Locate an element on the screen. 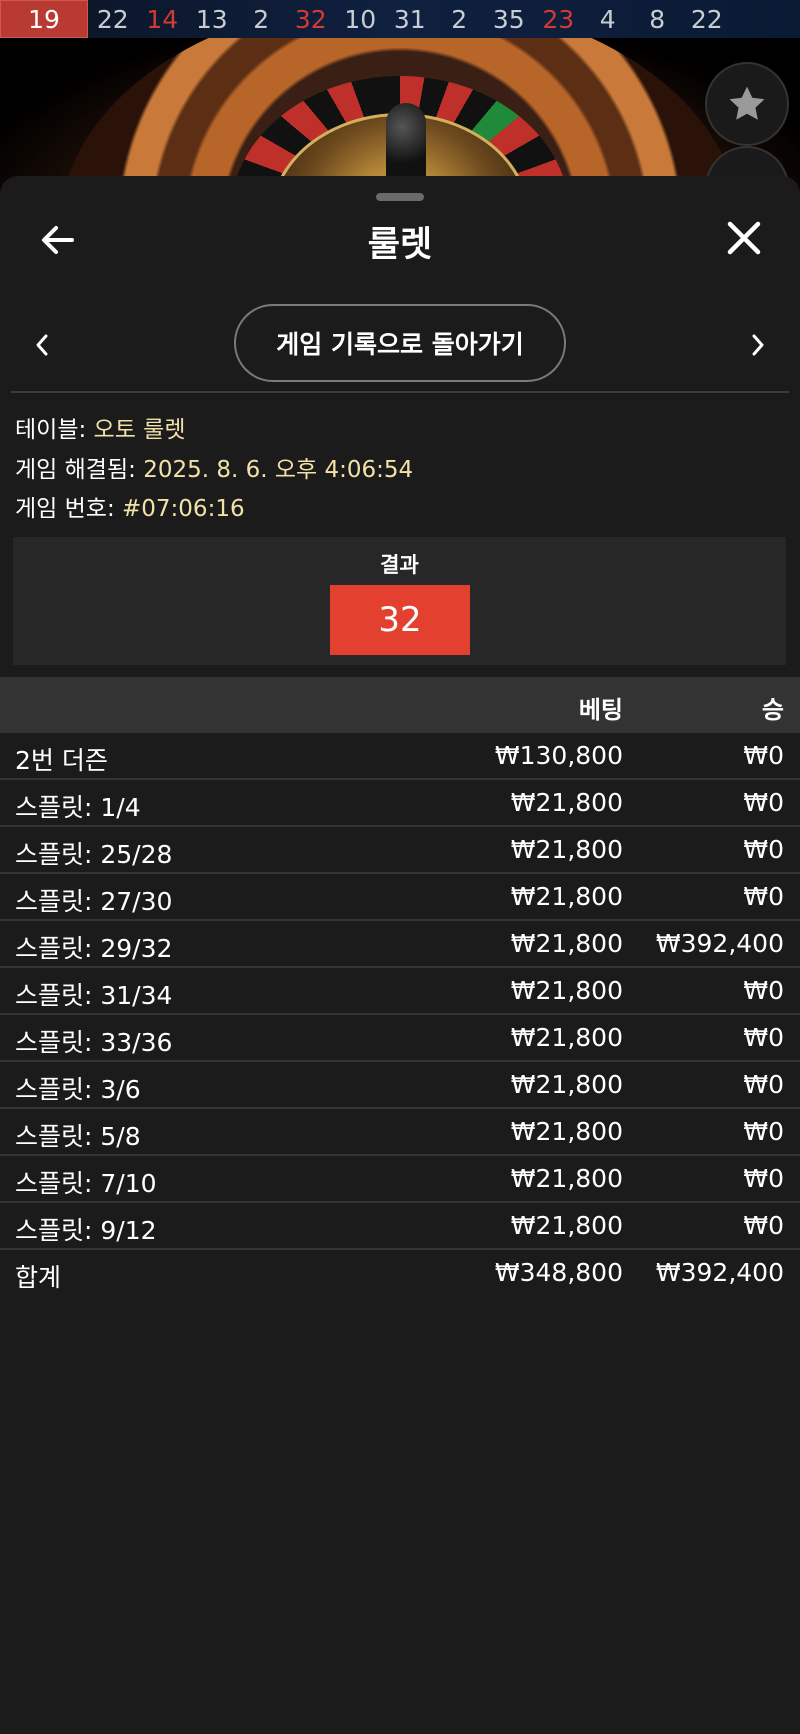  table-info-label: 테이블: is located at coordinates (51, 430).